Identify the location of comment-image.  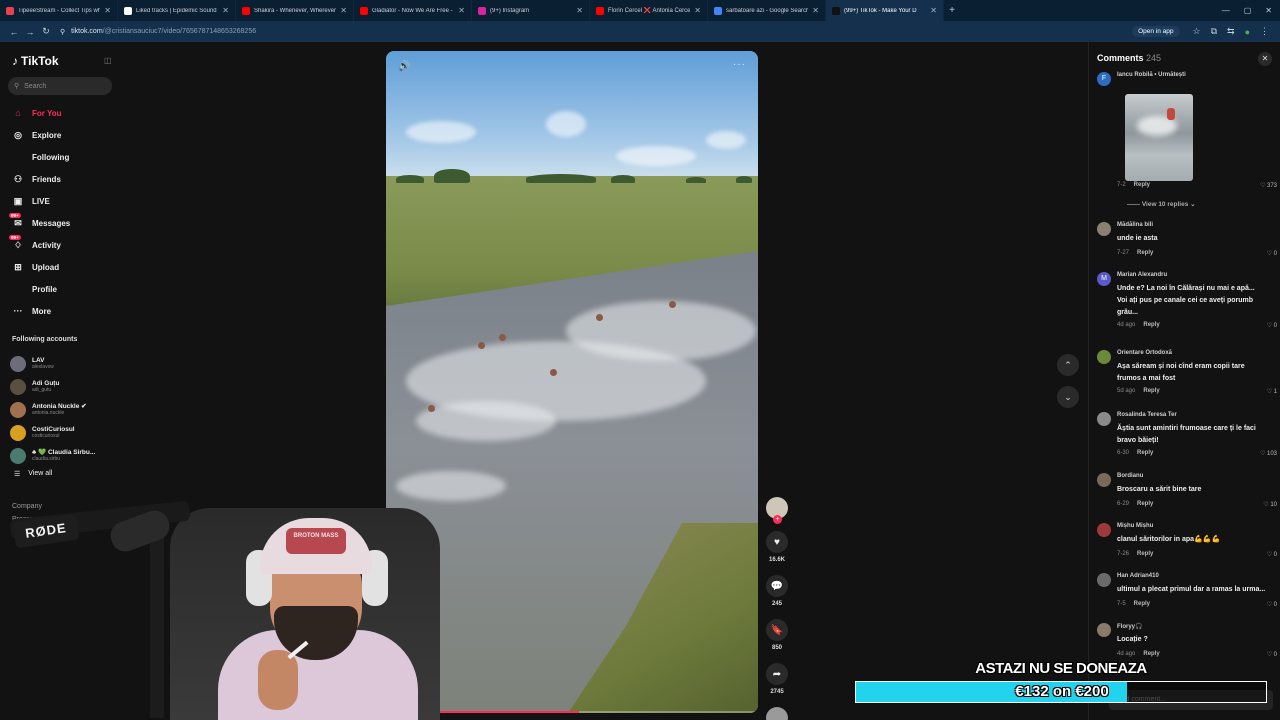
(1159, 137).